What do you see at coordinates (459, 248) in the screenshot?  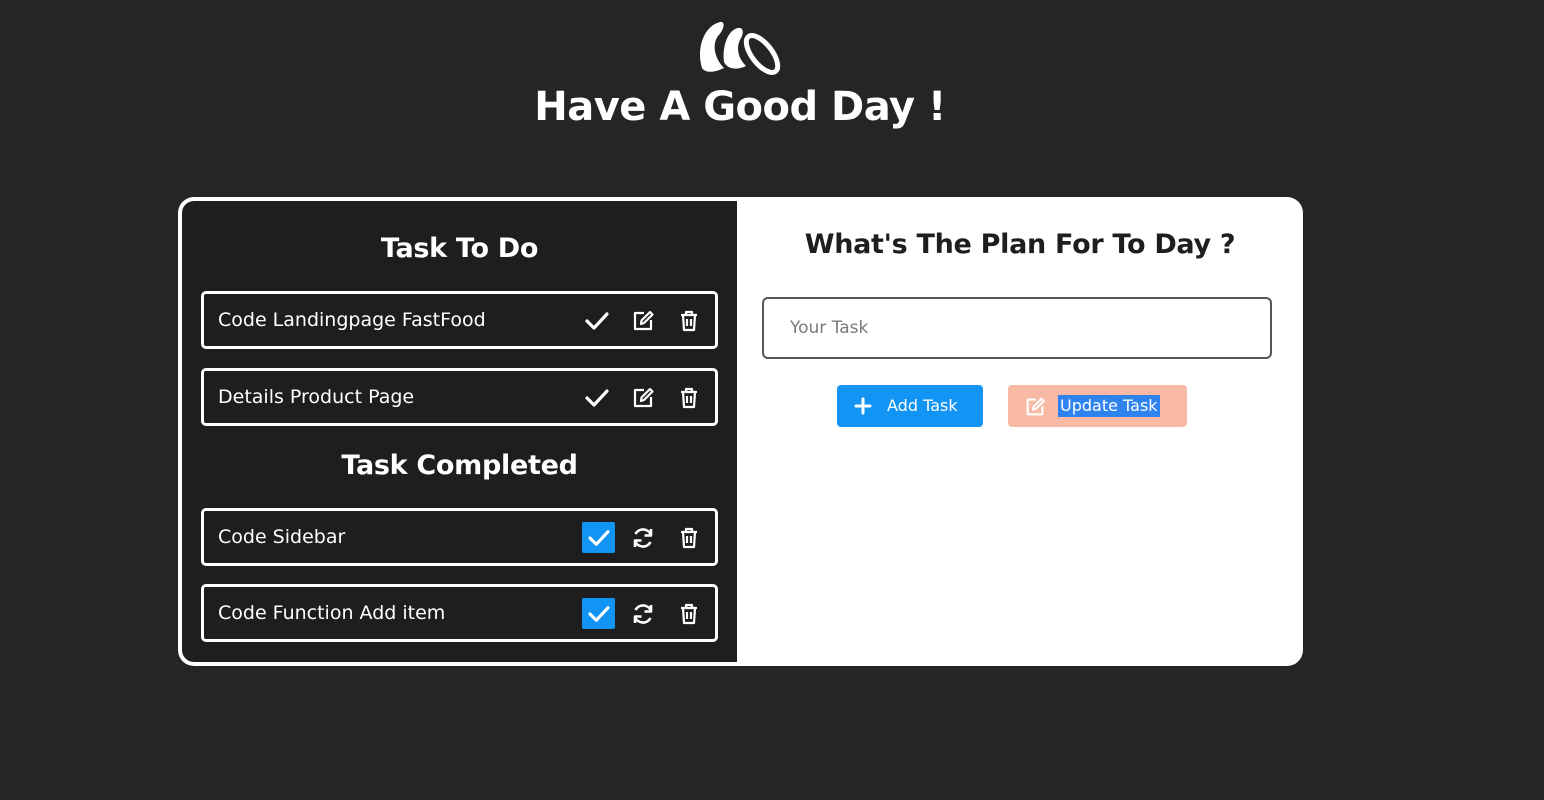 I see `todo-section-title: Task To Do` at bounding box center [459, 248].